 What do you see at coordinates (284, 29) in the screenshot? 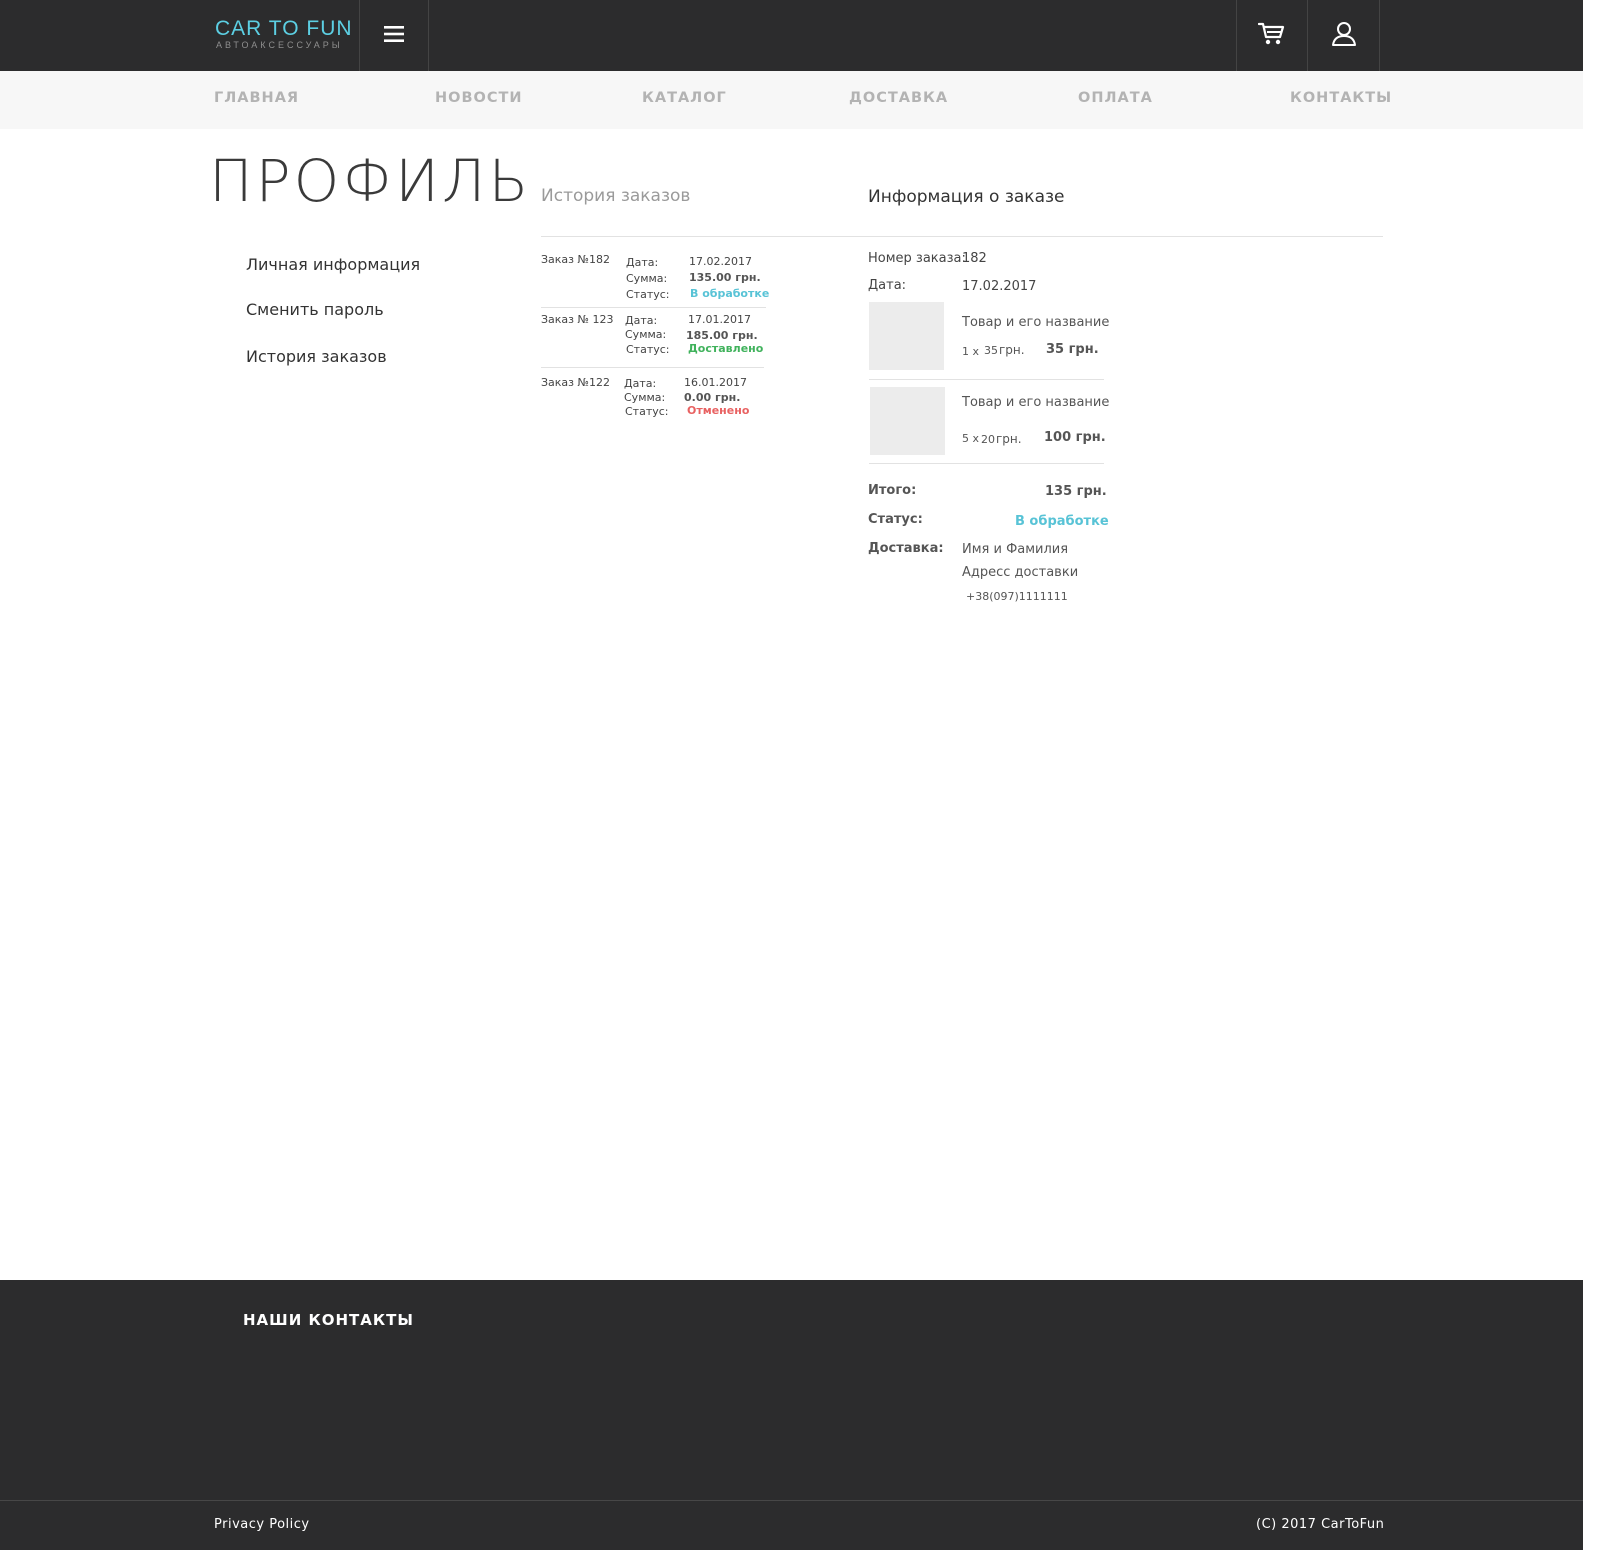
I see `logo-title: CAR TO FUN` at bounding box center [284, 29].